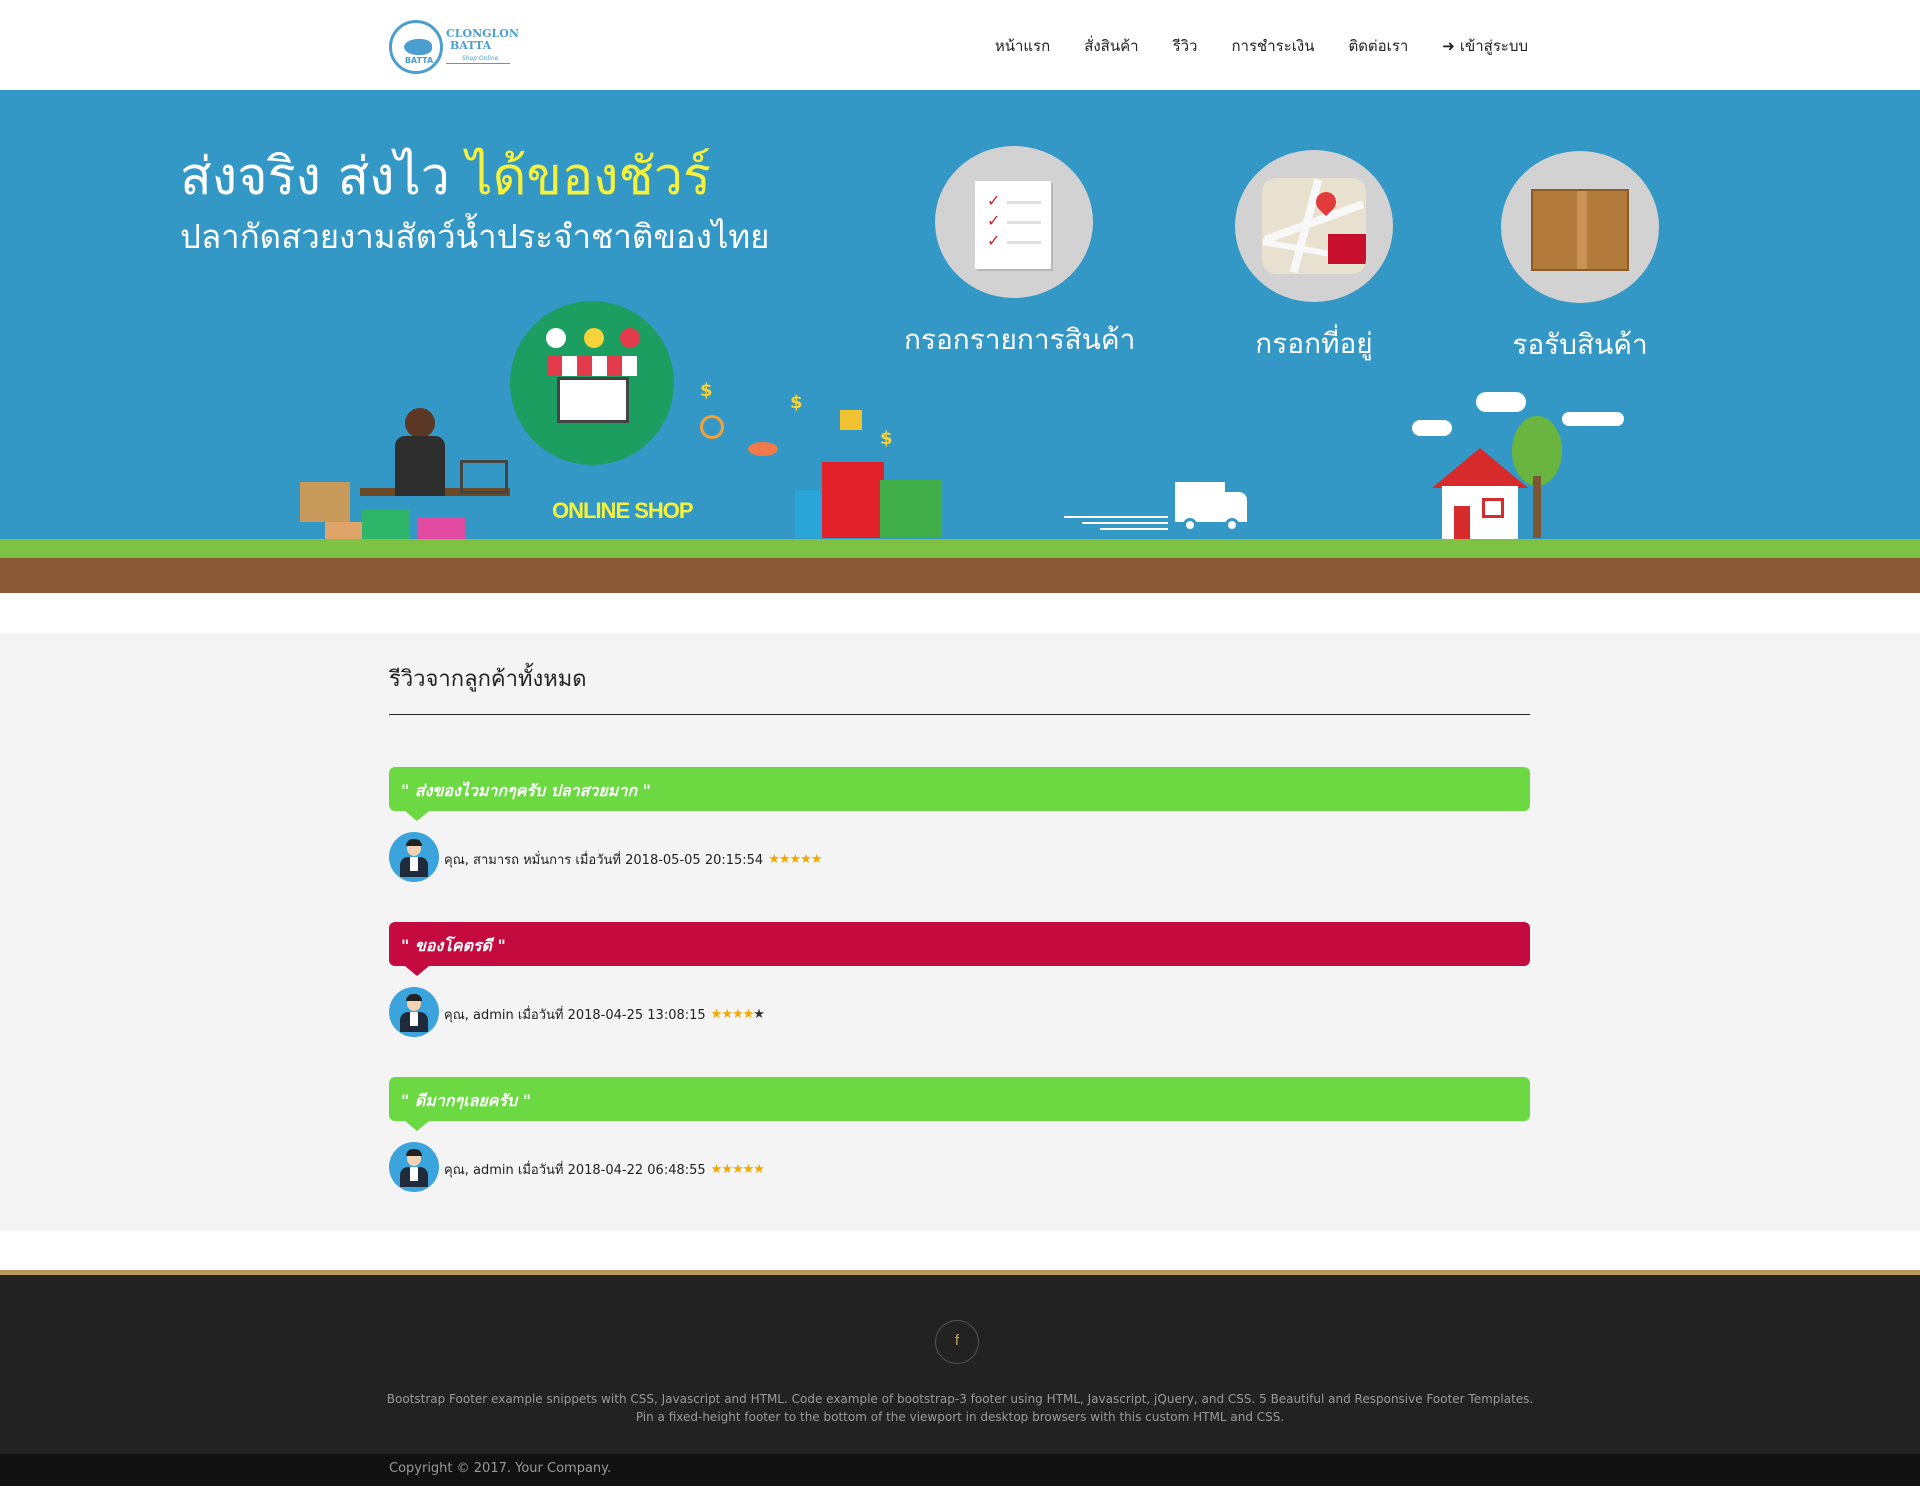 The image size is (1920, 1486). I want to click on house-door, so click(1462, 523).